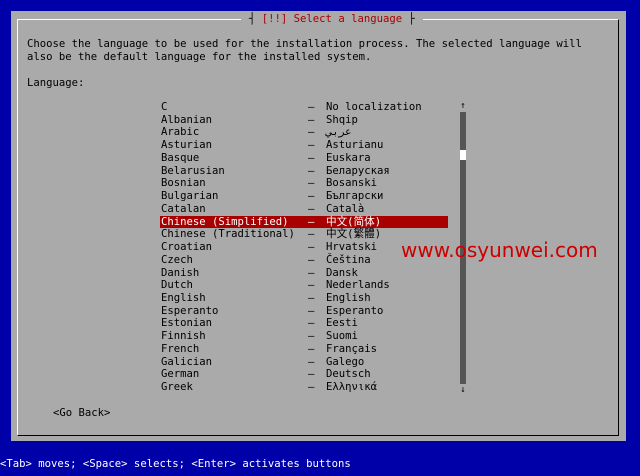 This screenshot has height=476, width=640. What do you see at coordinates (304, 349) in the screenshot?
I see `language-option: French – Français` at bounding box center [304, 349].